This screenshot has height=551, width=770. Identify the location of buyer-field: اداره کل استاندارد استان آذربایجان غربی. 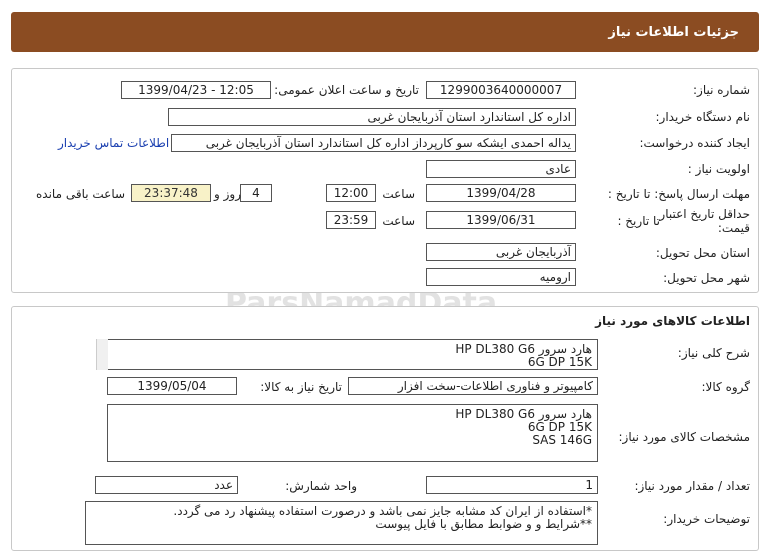
(372, 117).